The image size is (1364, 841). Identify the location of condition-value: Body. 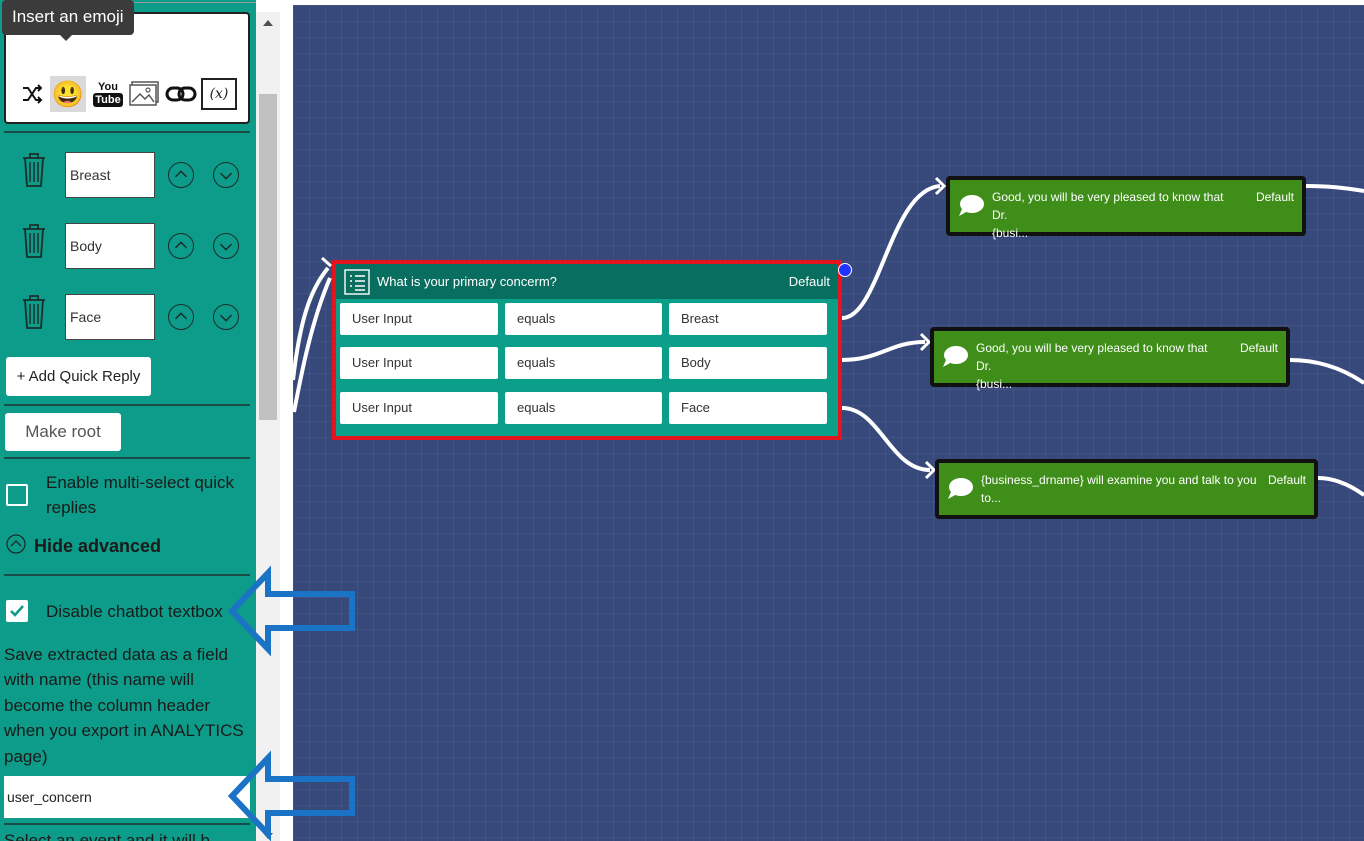
(748, 363).